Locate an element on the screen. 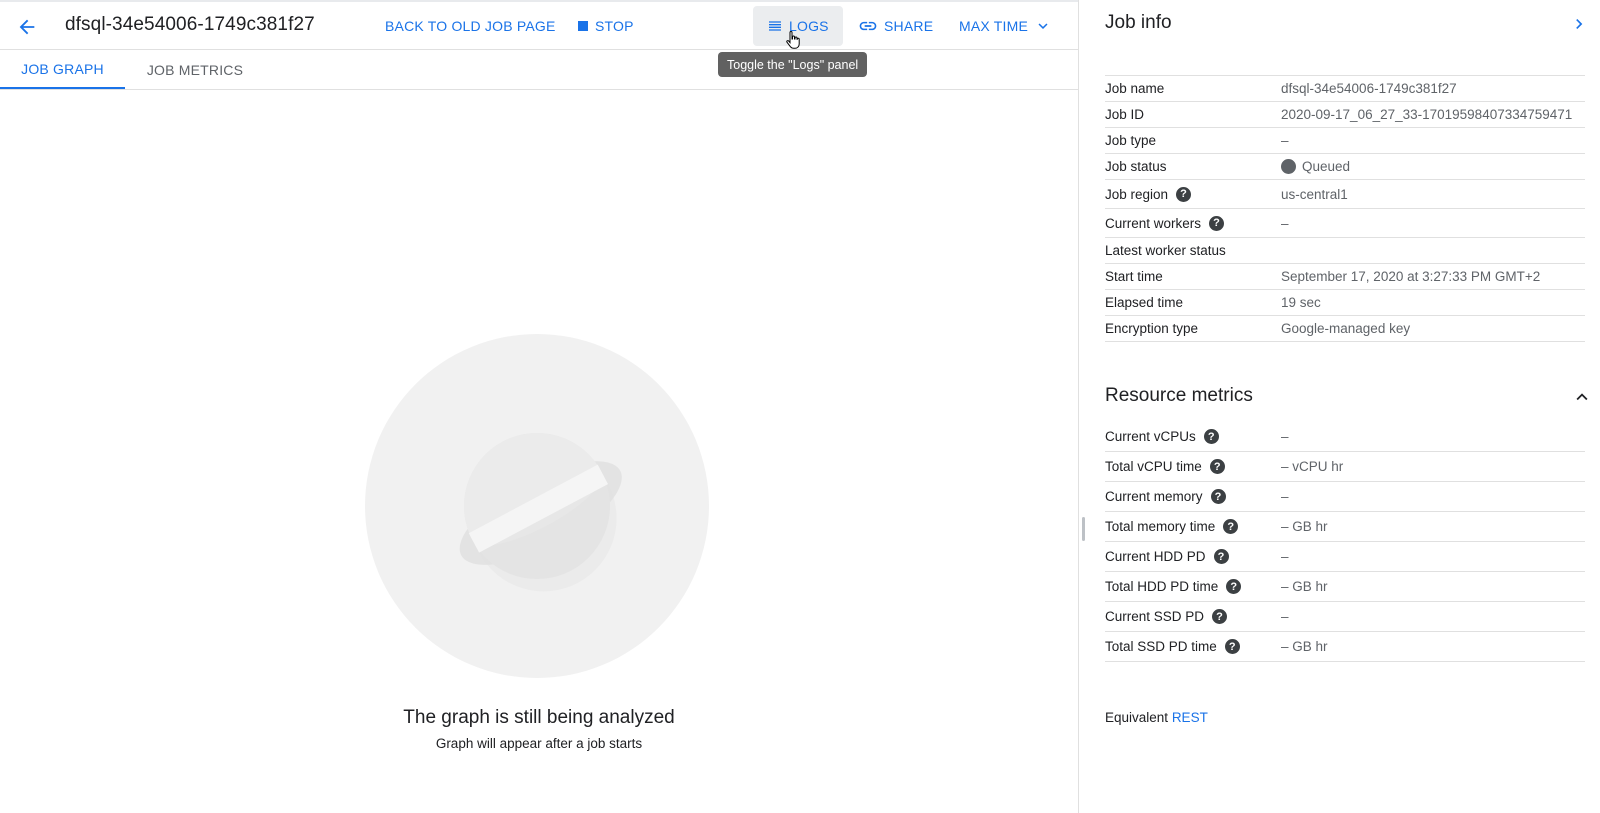 The height and width of the screenshot is (813, 1600). info-label: Job status is located at coordinates (1136, 166).